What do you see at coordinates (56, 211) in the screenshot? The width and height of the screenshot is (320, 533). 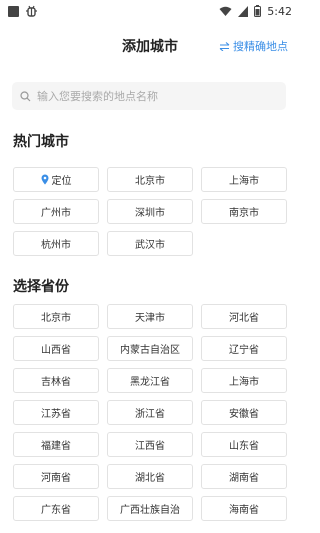 I see `hot-city-button: 广州市` at bounding box center [56, 211].